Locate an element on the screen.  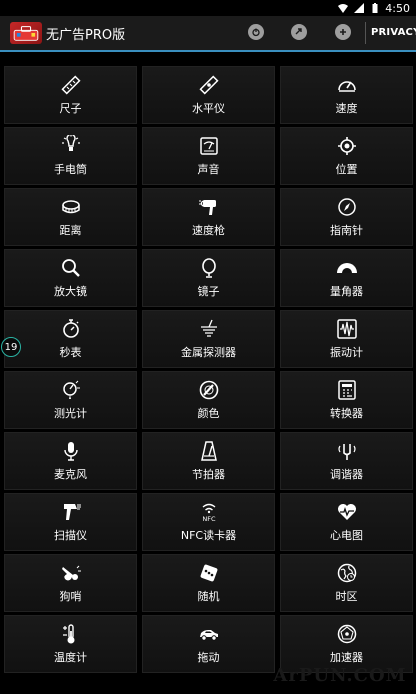
color-icon is located at coordinates (209, 390).